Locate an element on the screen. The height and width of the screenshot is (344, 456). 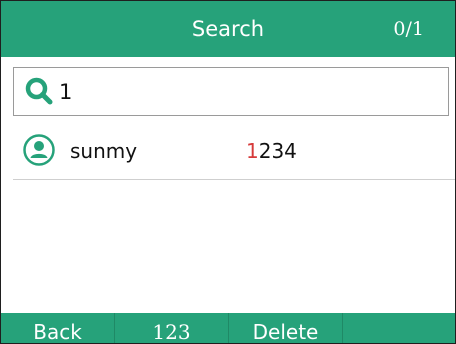
softkey-bar: Back 123 Delete is located at coordinates (228, 328).